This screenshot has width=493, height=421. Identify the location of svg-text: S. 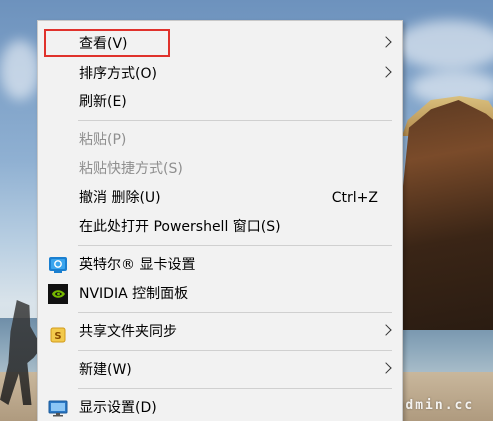
(57, 336).